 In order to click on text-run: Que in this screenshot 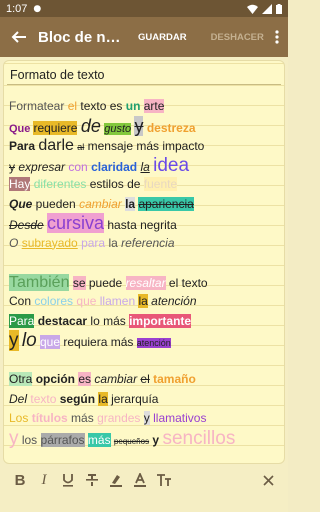, I will do `click(21, 203)`.